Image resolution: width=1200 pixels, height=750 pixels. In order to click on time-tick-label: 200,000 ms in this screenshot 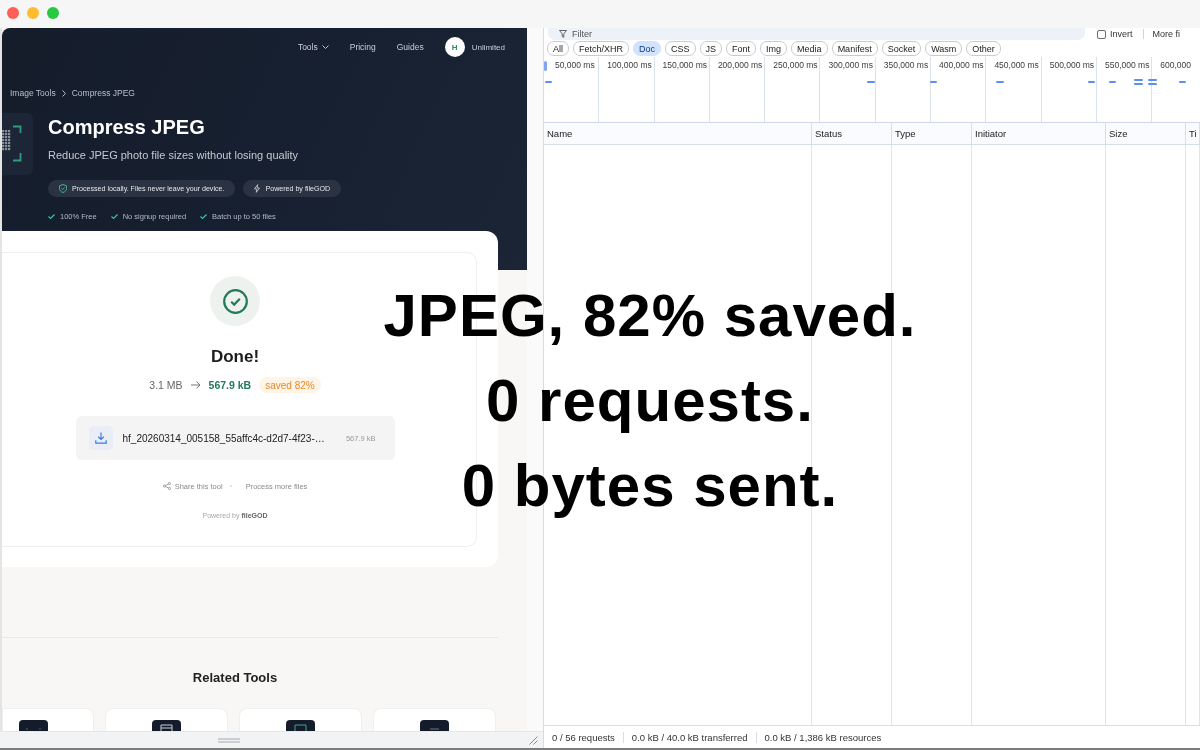, I will do `click(740, 65)`.